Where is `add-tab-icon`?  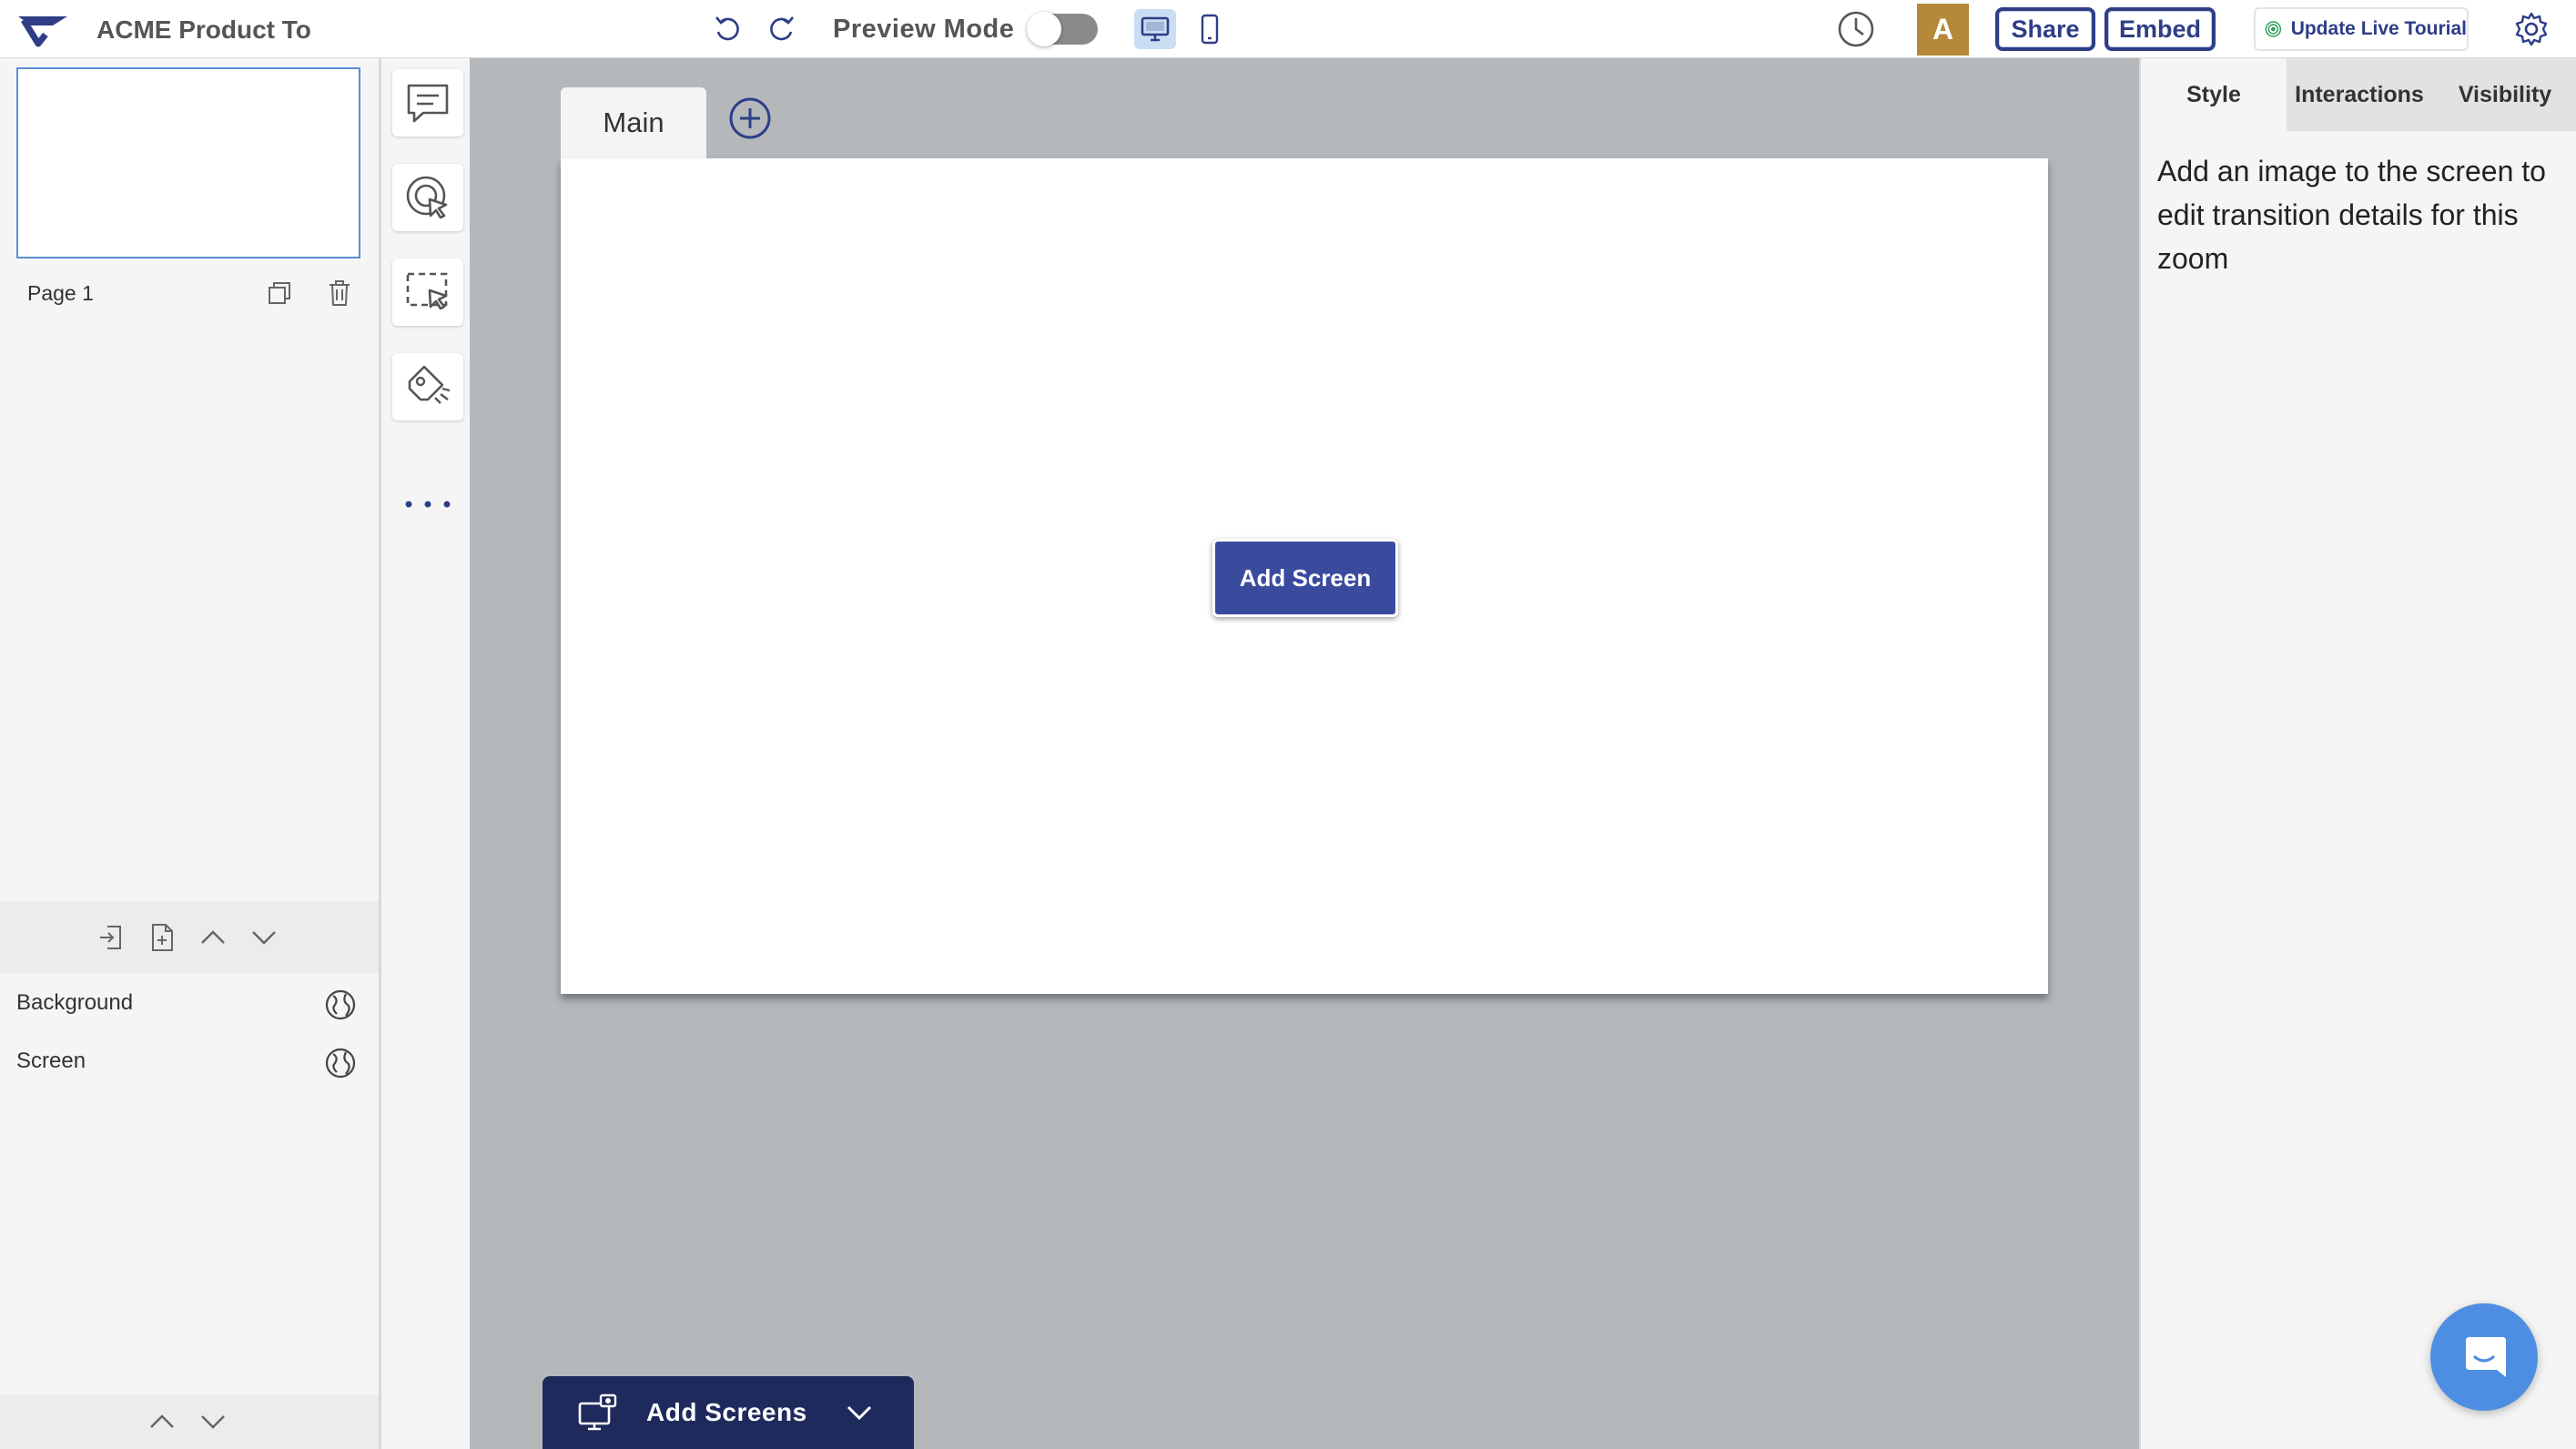 add-tab-icon is located at coordinates (750, 119).